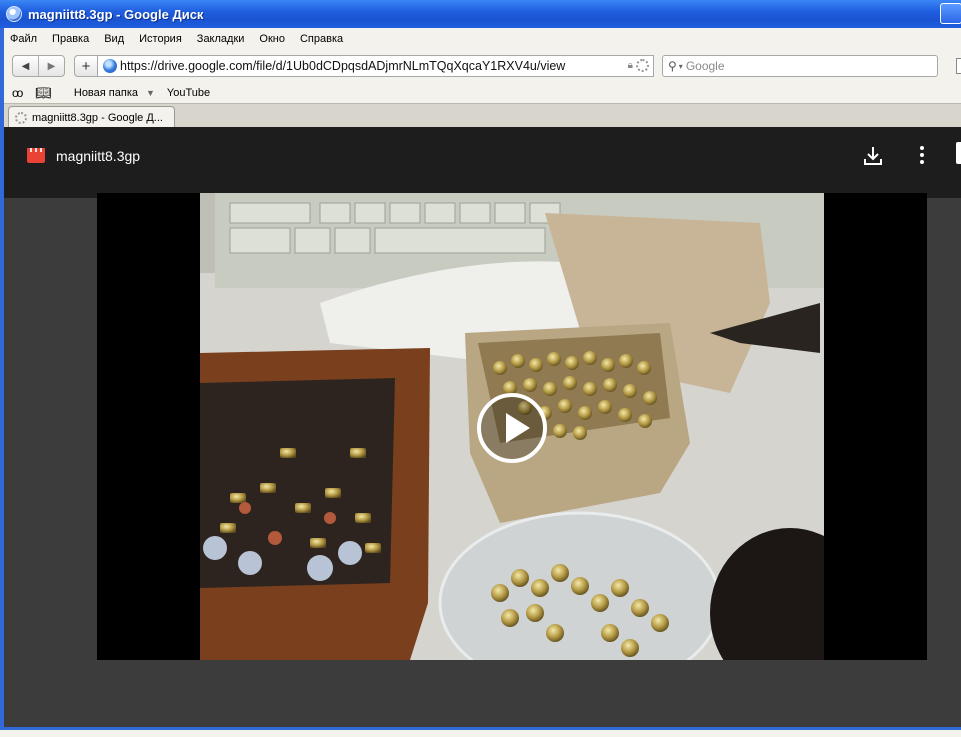 The image size is (961, 737). What do you see at coordinates (188, 93) in the screenshot?
I see `bookmark-youtube: YouTube` at bounding box center [188, 93].